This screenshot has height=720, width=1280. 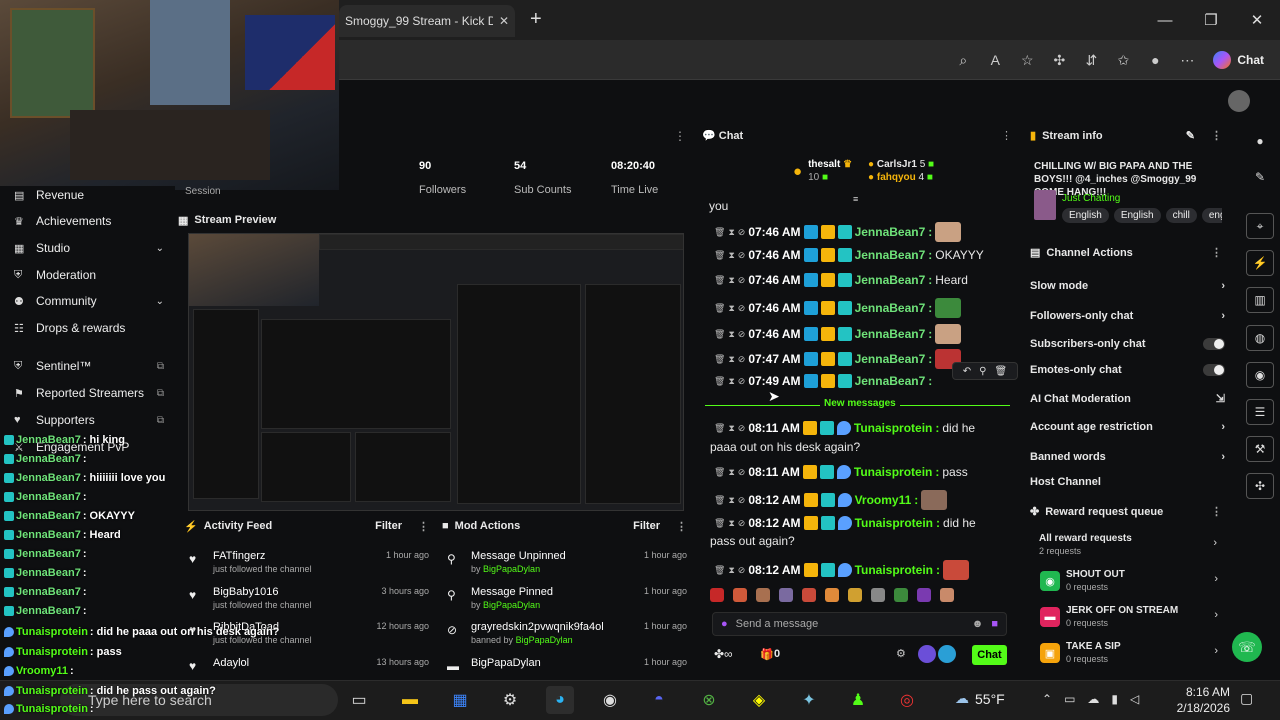 What do you see at coordinates (823, 381) in the screenshot?
I see `chat-message: 🗑 ⧗ ⊘ 07:49 AM JennaBean7:` at bounding box center [823, 381].